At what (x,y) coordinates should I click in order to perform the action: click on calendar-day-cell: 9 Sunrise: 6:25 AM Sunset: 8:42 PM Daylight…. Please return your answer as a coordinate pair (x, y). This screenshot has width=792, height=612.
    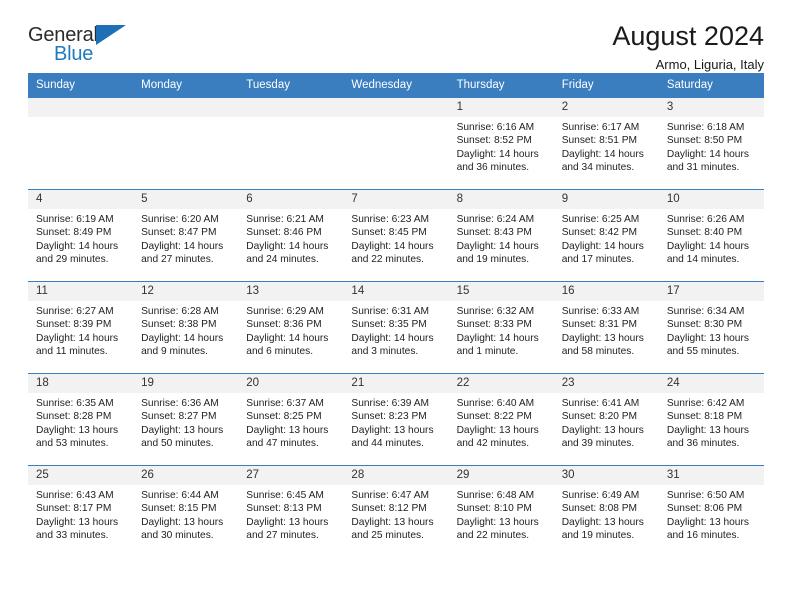
    Looking at the image, I should click on (606, 235).